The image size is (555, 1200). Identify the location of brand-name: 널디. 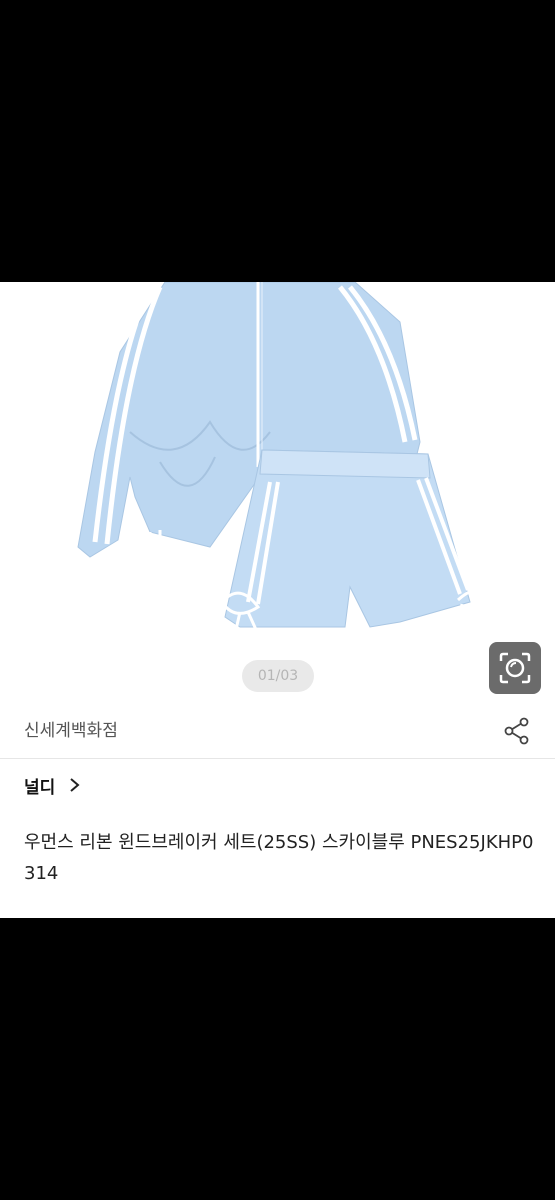
(40, 787).